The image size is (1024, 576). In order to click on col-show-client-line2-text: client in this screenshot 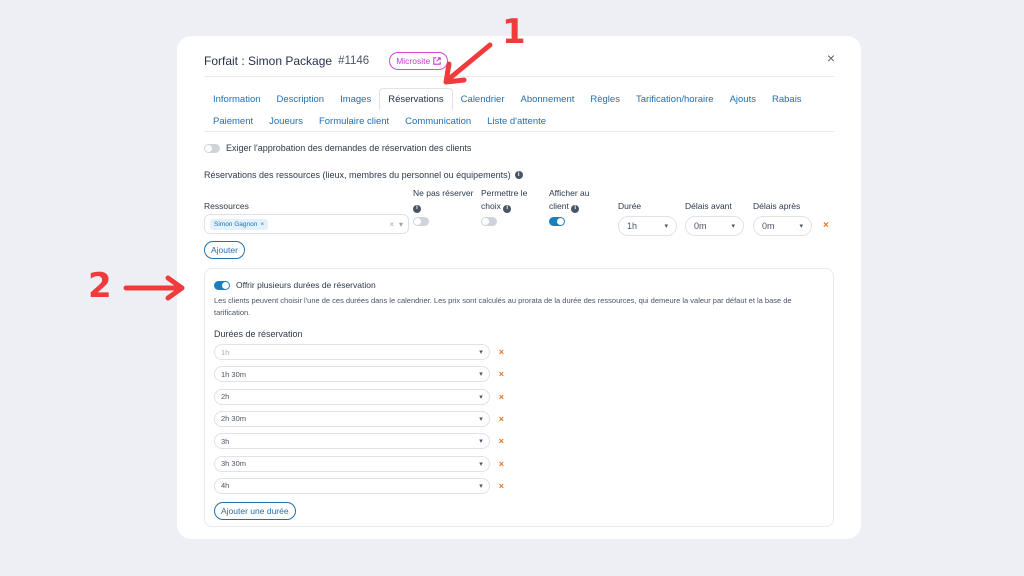, I will do `click(559, 206)`.